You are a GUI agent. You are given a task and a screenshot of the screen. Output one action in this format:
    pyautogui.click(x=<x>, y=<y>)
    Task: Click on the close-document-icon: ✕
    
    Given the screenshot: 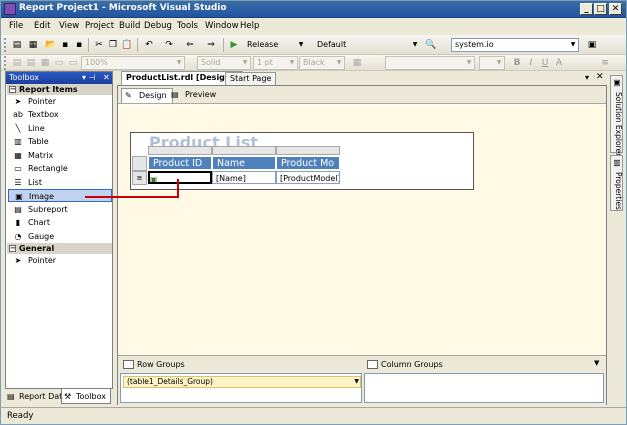 What is the action you would take?
    pyautogui.click(x=600, y=77)
    